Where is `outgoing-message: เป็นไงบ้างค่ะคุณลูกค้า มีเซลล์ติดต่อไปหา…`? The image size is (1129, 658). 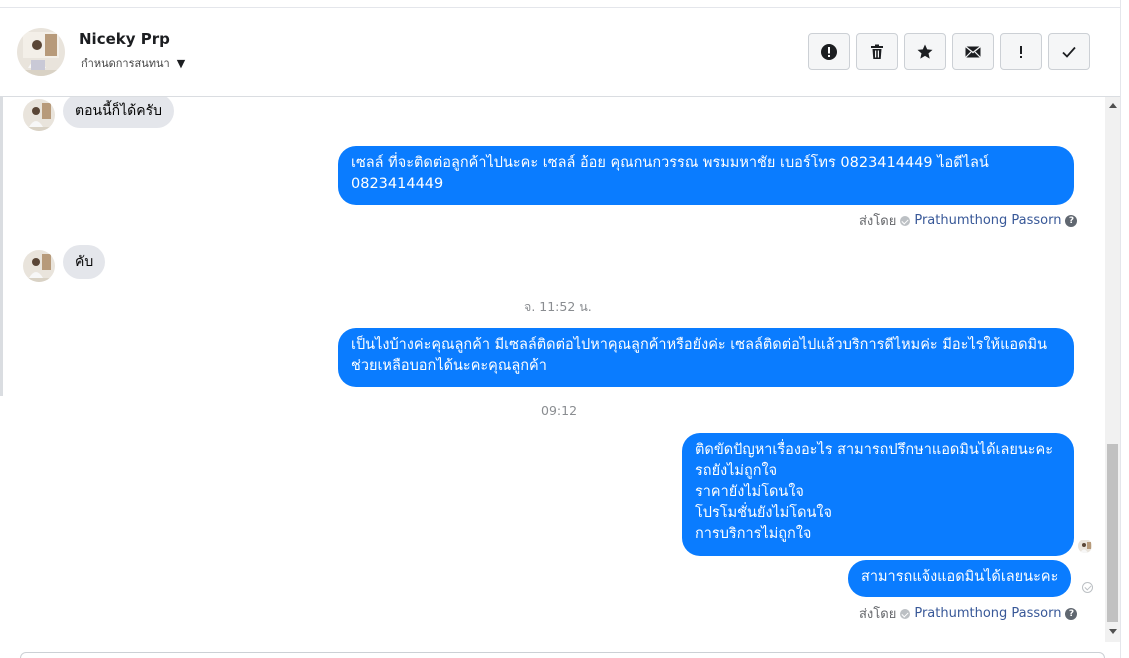
outgoing-message: เป็นไงบ้างค่ะคุณลูกค้า มีเซลล์ติดต่อไปหา… is located at coordinates (706, 357).